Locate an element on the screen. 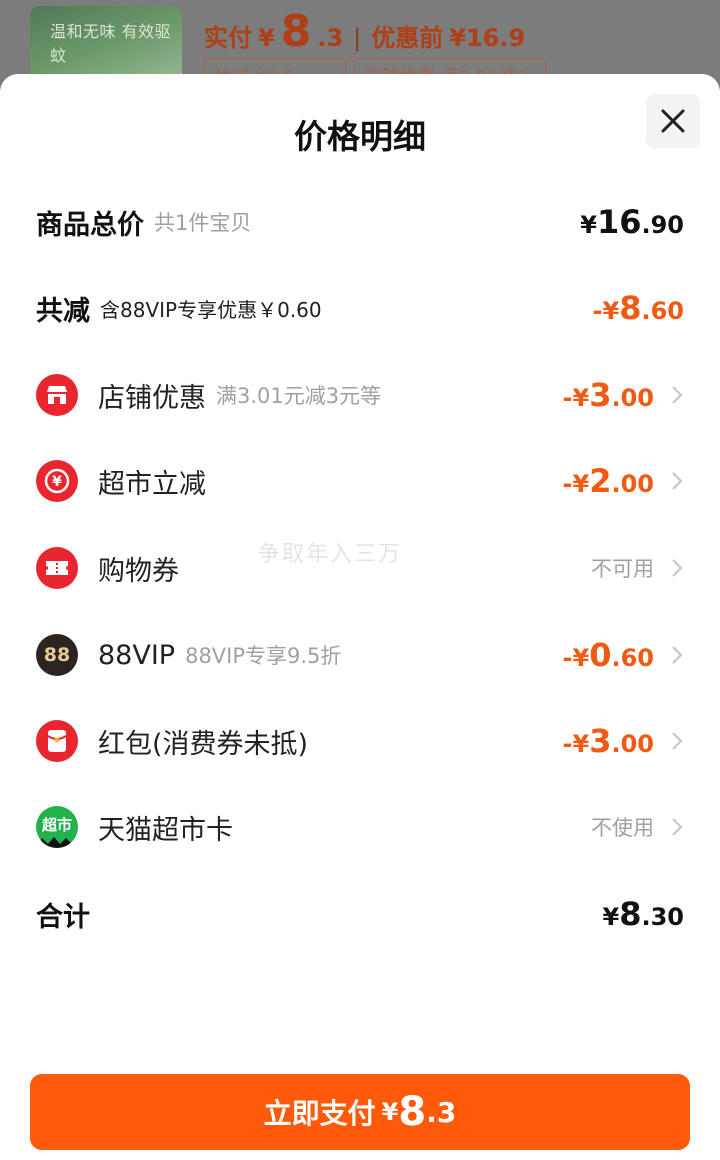 The image size is (720, 1160). shop-discount-amount: -¥3.00 is located at coordinates (623, 395).